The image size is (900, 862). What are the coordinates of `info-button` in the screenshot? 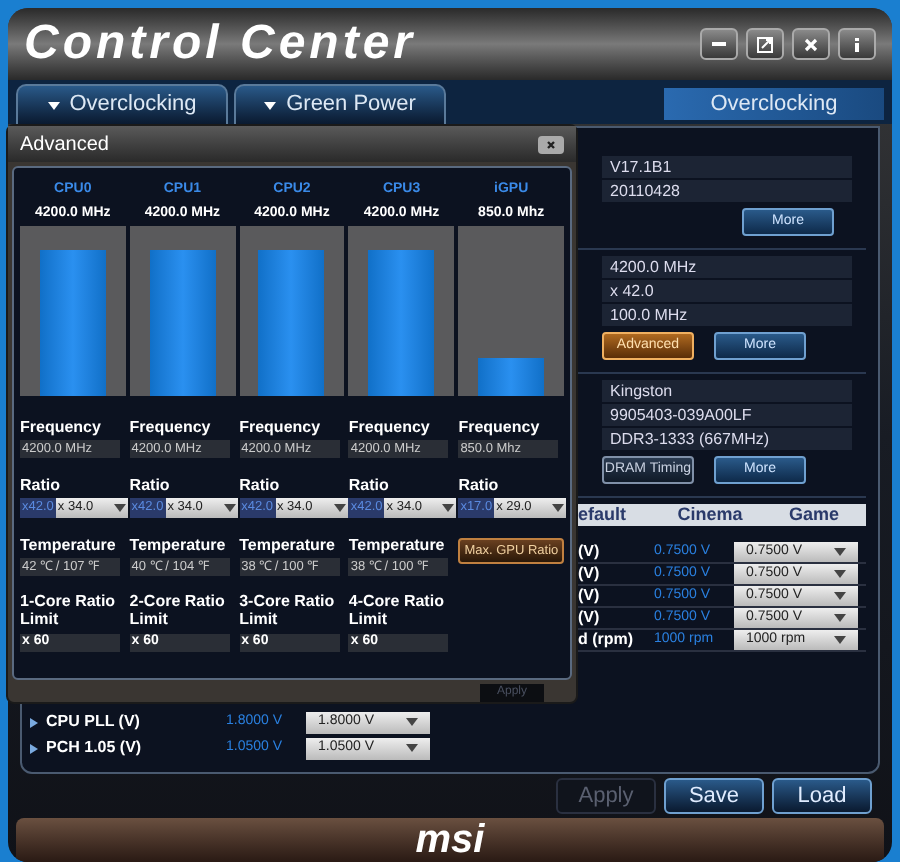 It's located at (857, 44).